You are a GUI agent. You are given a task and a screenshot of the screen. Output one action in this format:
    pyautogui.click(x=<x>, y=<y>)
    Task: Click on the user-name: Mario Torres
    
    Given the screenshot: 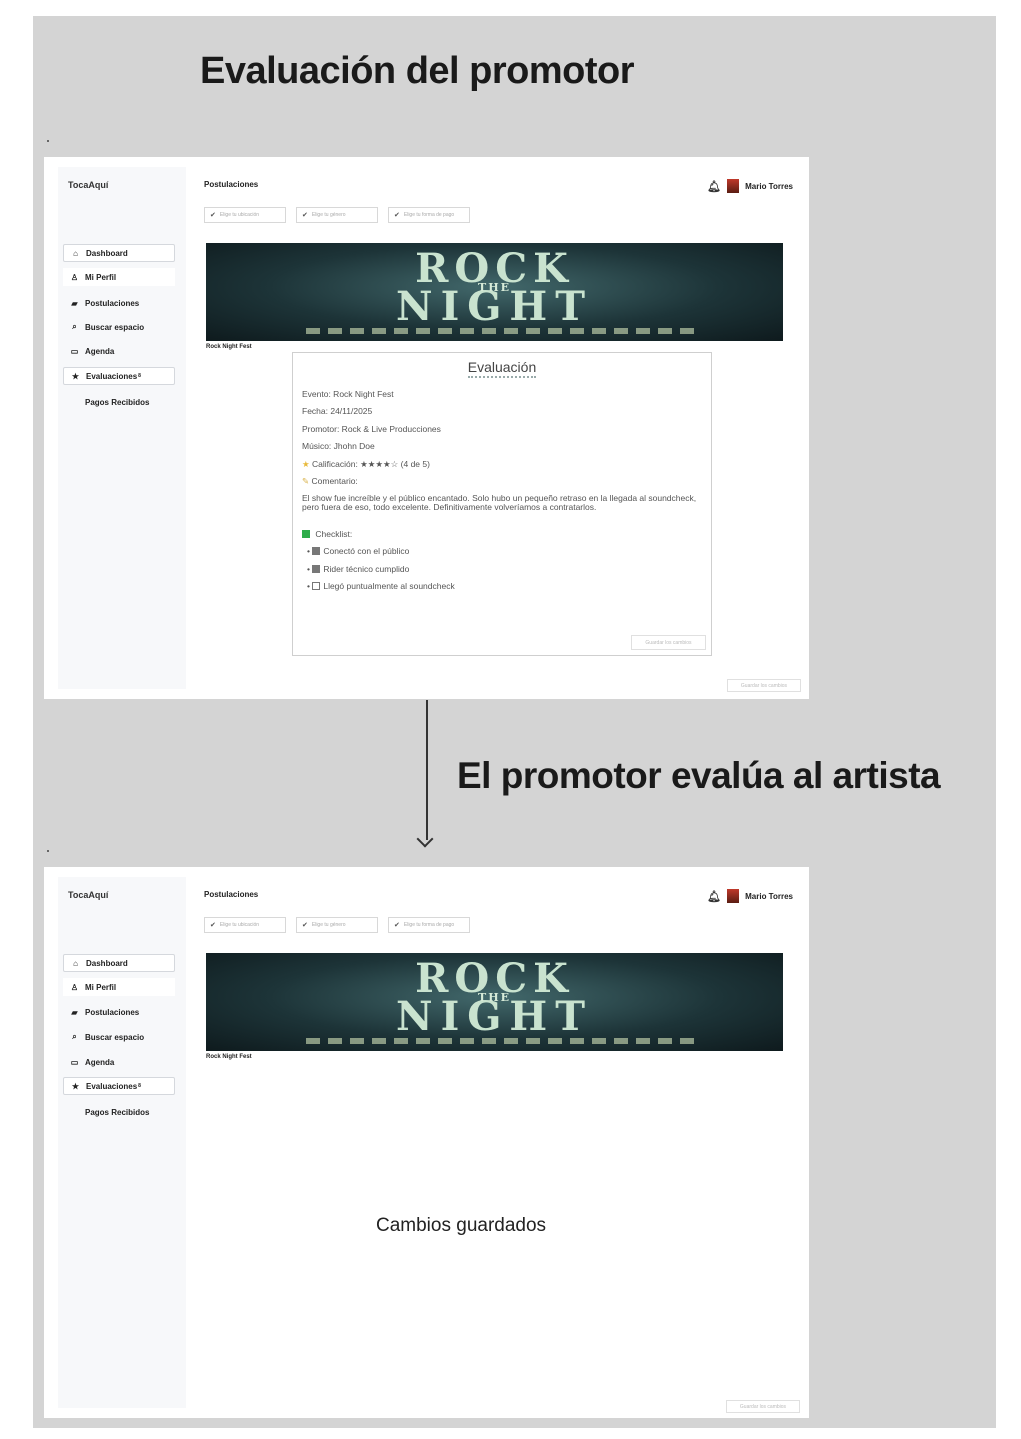 What is the action you would take?
    pyautogui.click(x=769, y=186)
    